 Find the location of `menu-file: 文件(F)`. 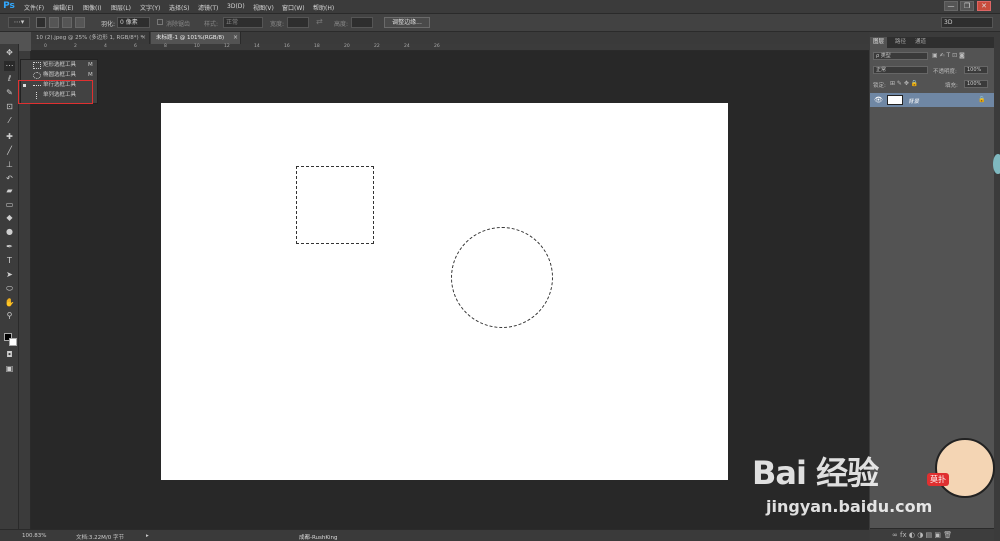

menu-file: 文件(F) is located at coordinates (34, 7).